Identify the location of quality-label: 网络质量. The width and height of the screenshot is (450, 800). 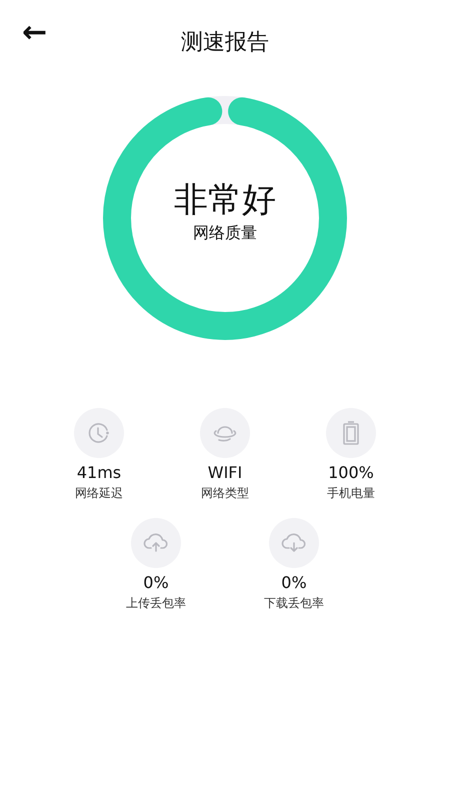
(225, 233).